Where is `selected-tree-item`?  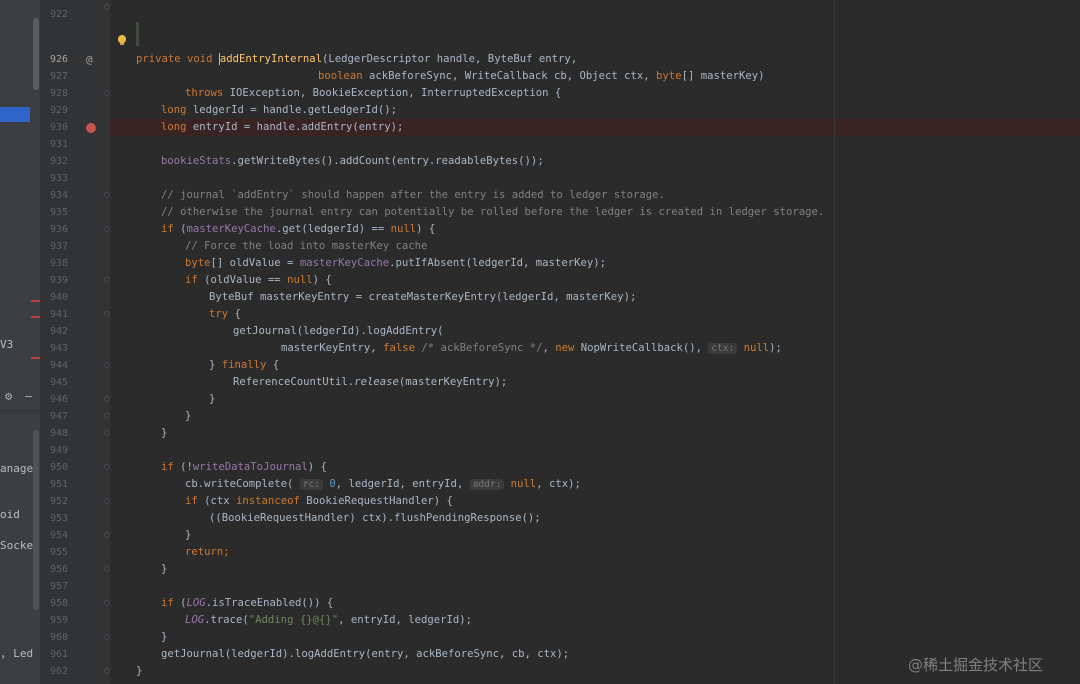 selected-tree-item is located at coordinates (15, 114).